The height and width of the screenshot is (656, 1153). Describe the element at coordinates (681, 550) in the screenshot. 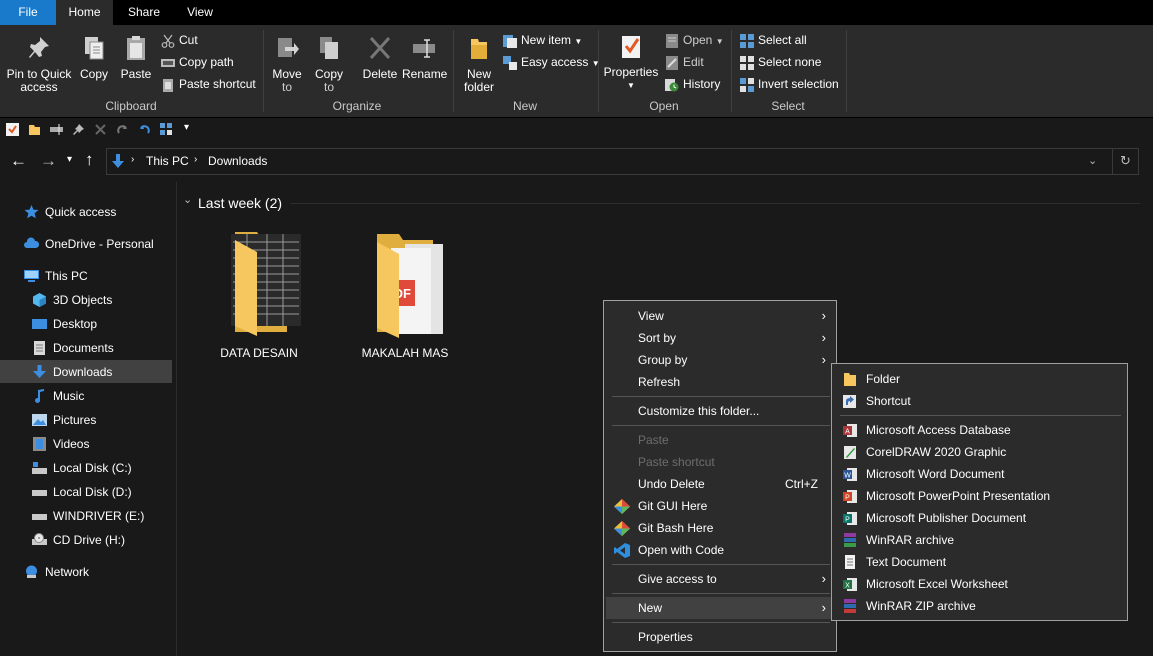

I see `menu-label: Open with Code` at that location.